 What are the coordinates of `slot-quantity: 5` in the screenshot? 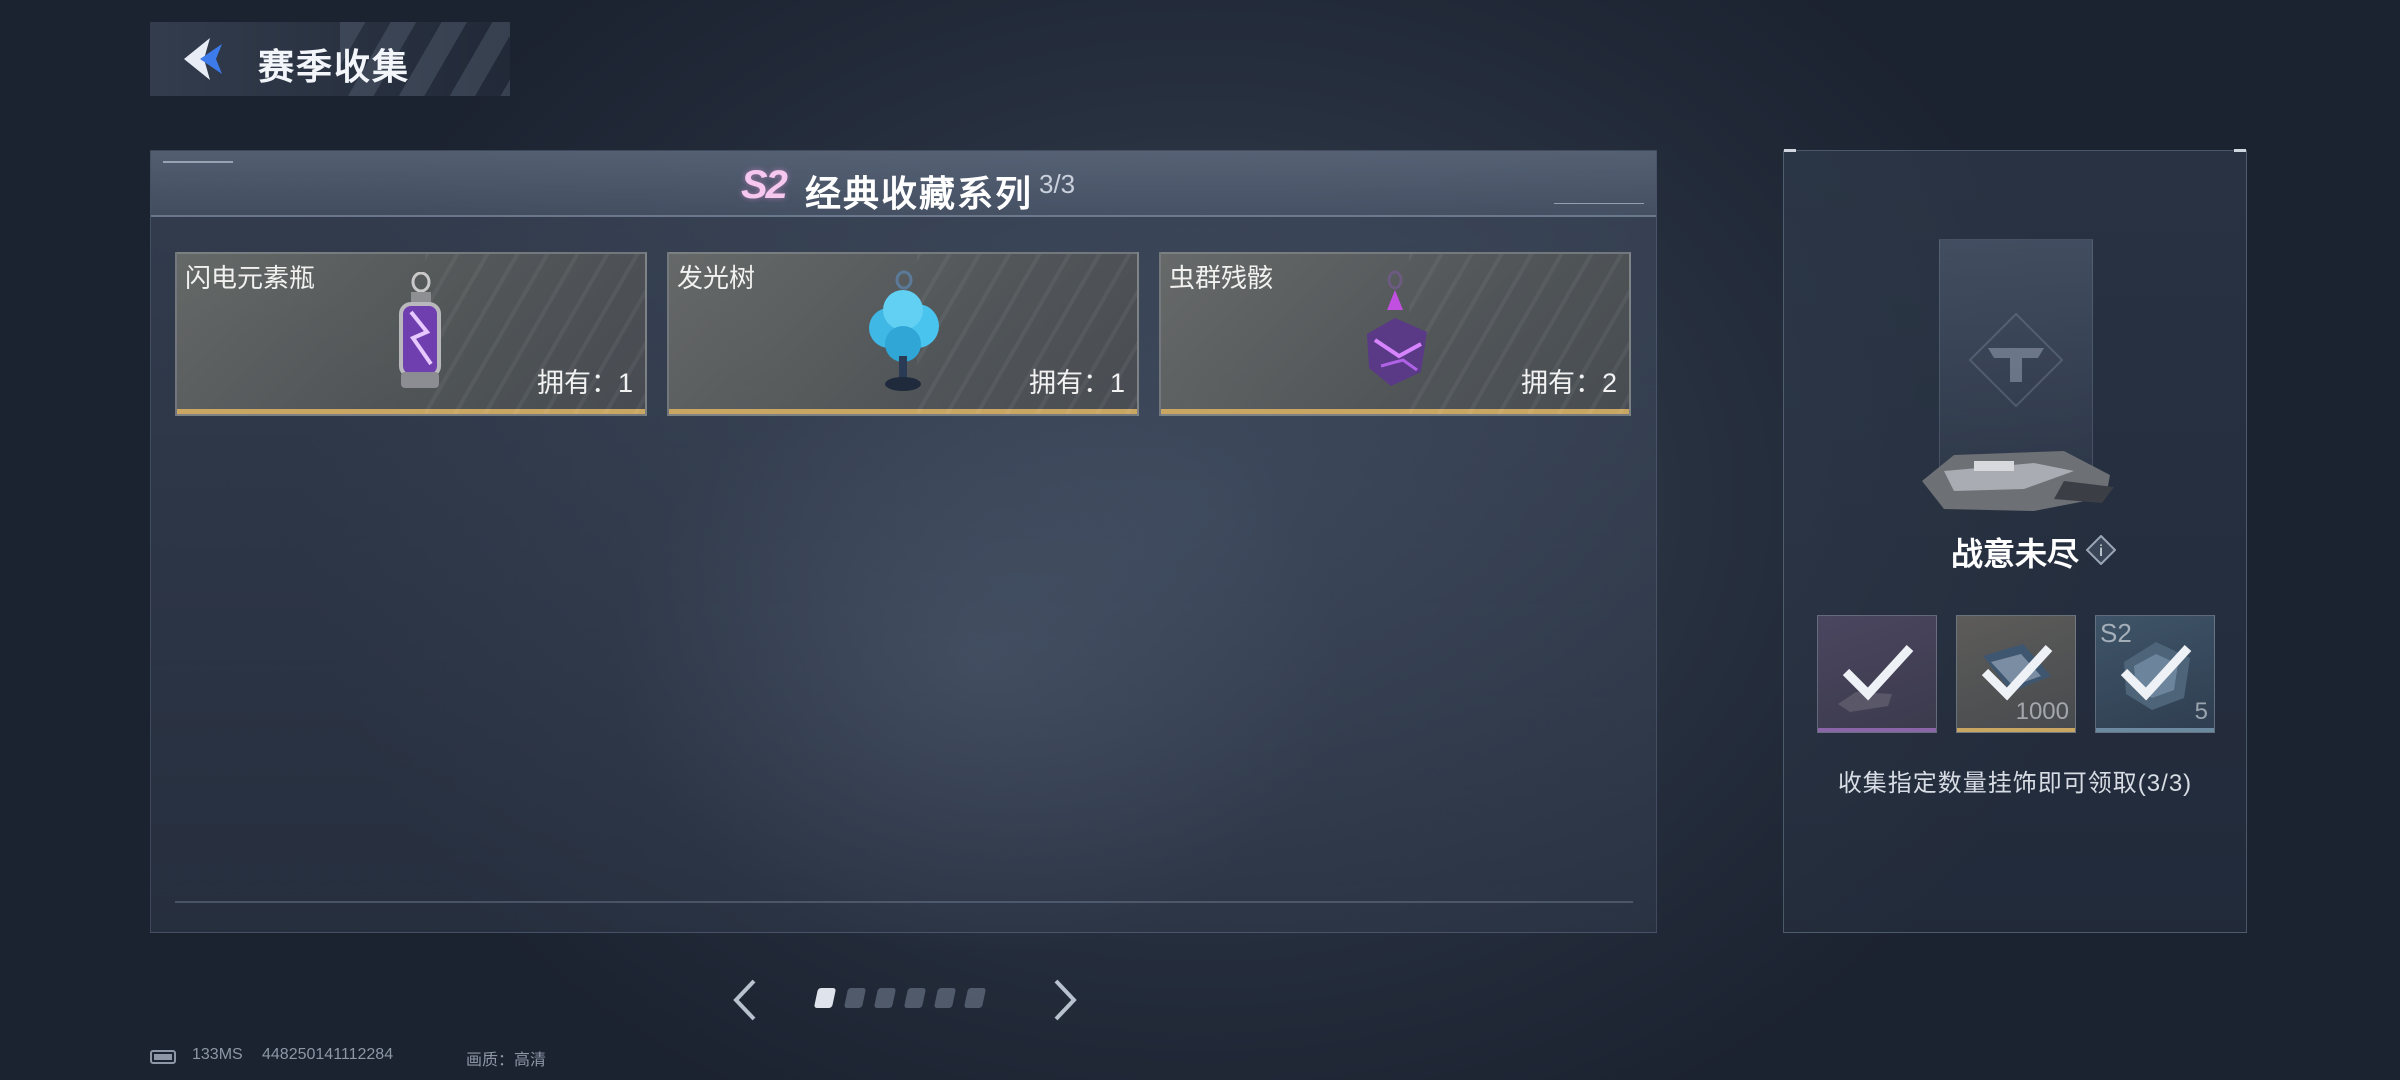 It's located at (2201, 711).